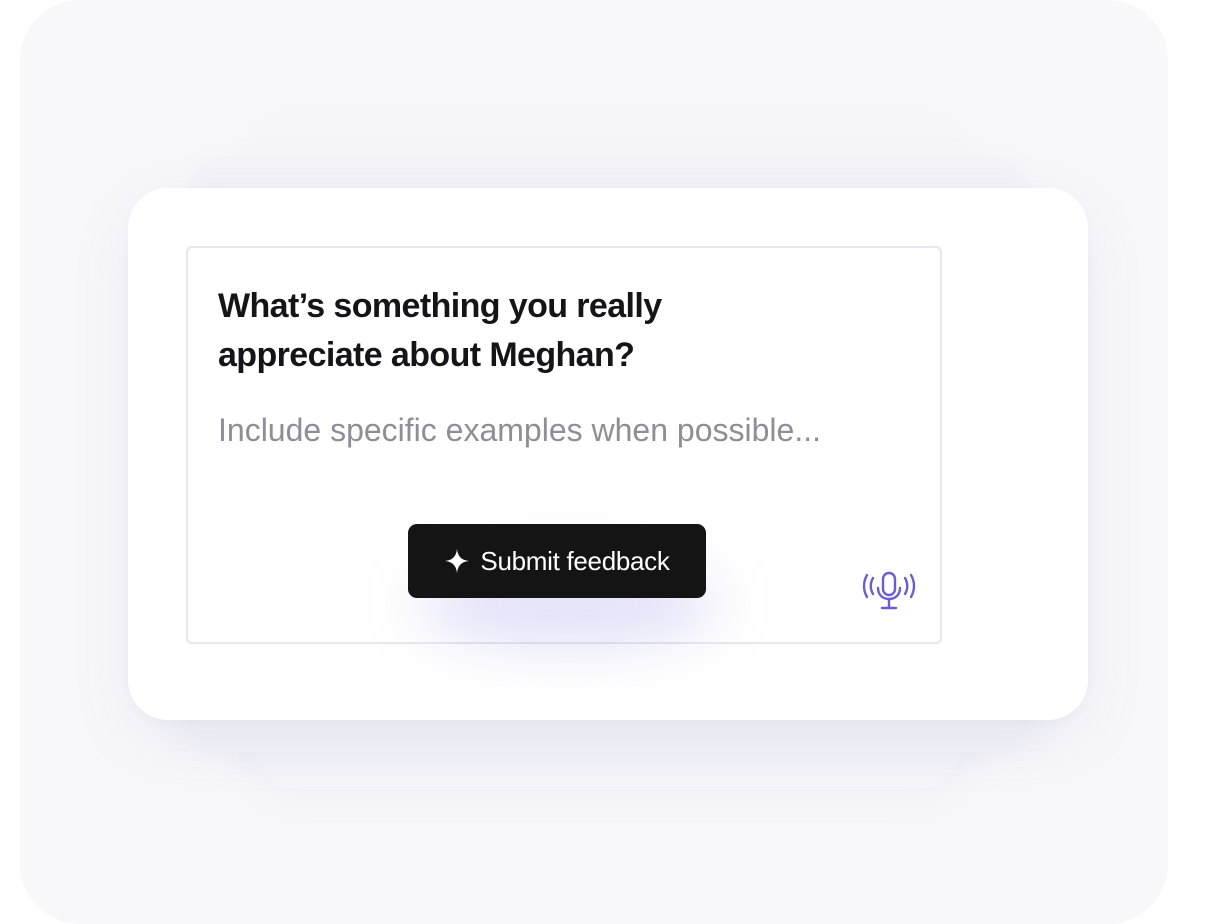 The height and width of the screenshot is (924, 1216). Describe the element at coordinates (457, 561) in the screenshot. I see `sparkle-icon` at that location.